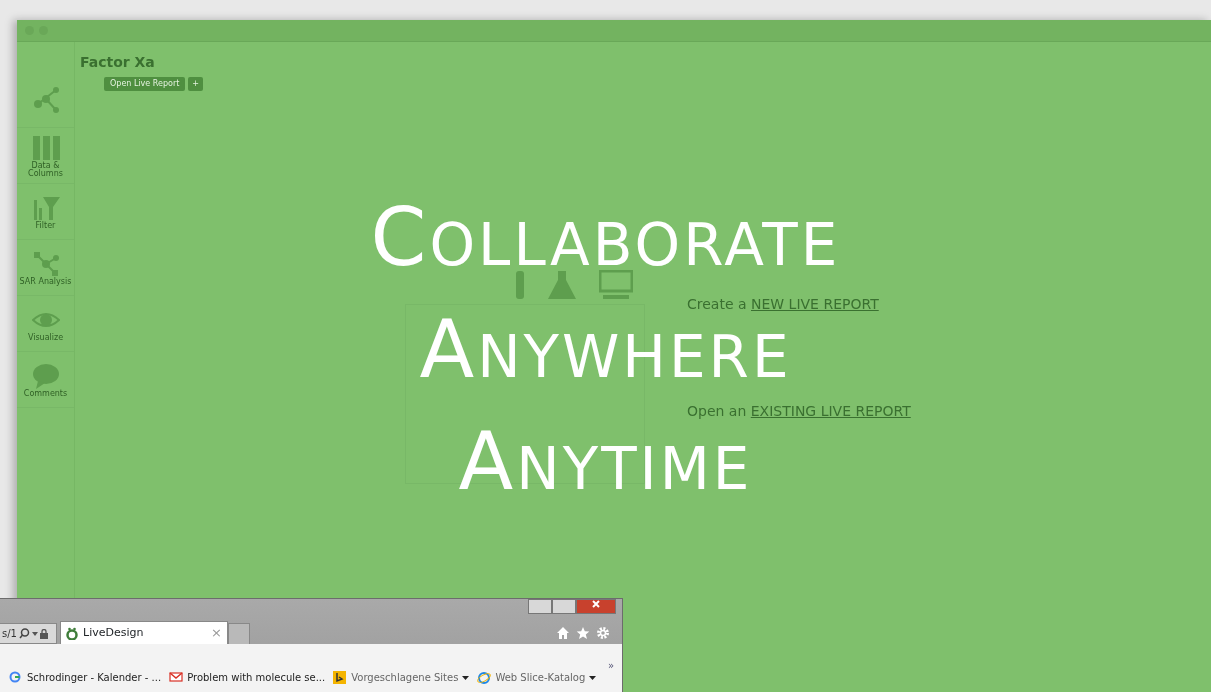 The width and height of the screenshot is (1211, 692). I want to click on tab-title: LiveDesign, so click(113, 632).